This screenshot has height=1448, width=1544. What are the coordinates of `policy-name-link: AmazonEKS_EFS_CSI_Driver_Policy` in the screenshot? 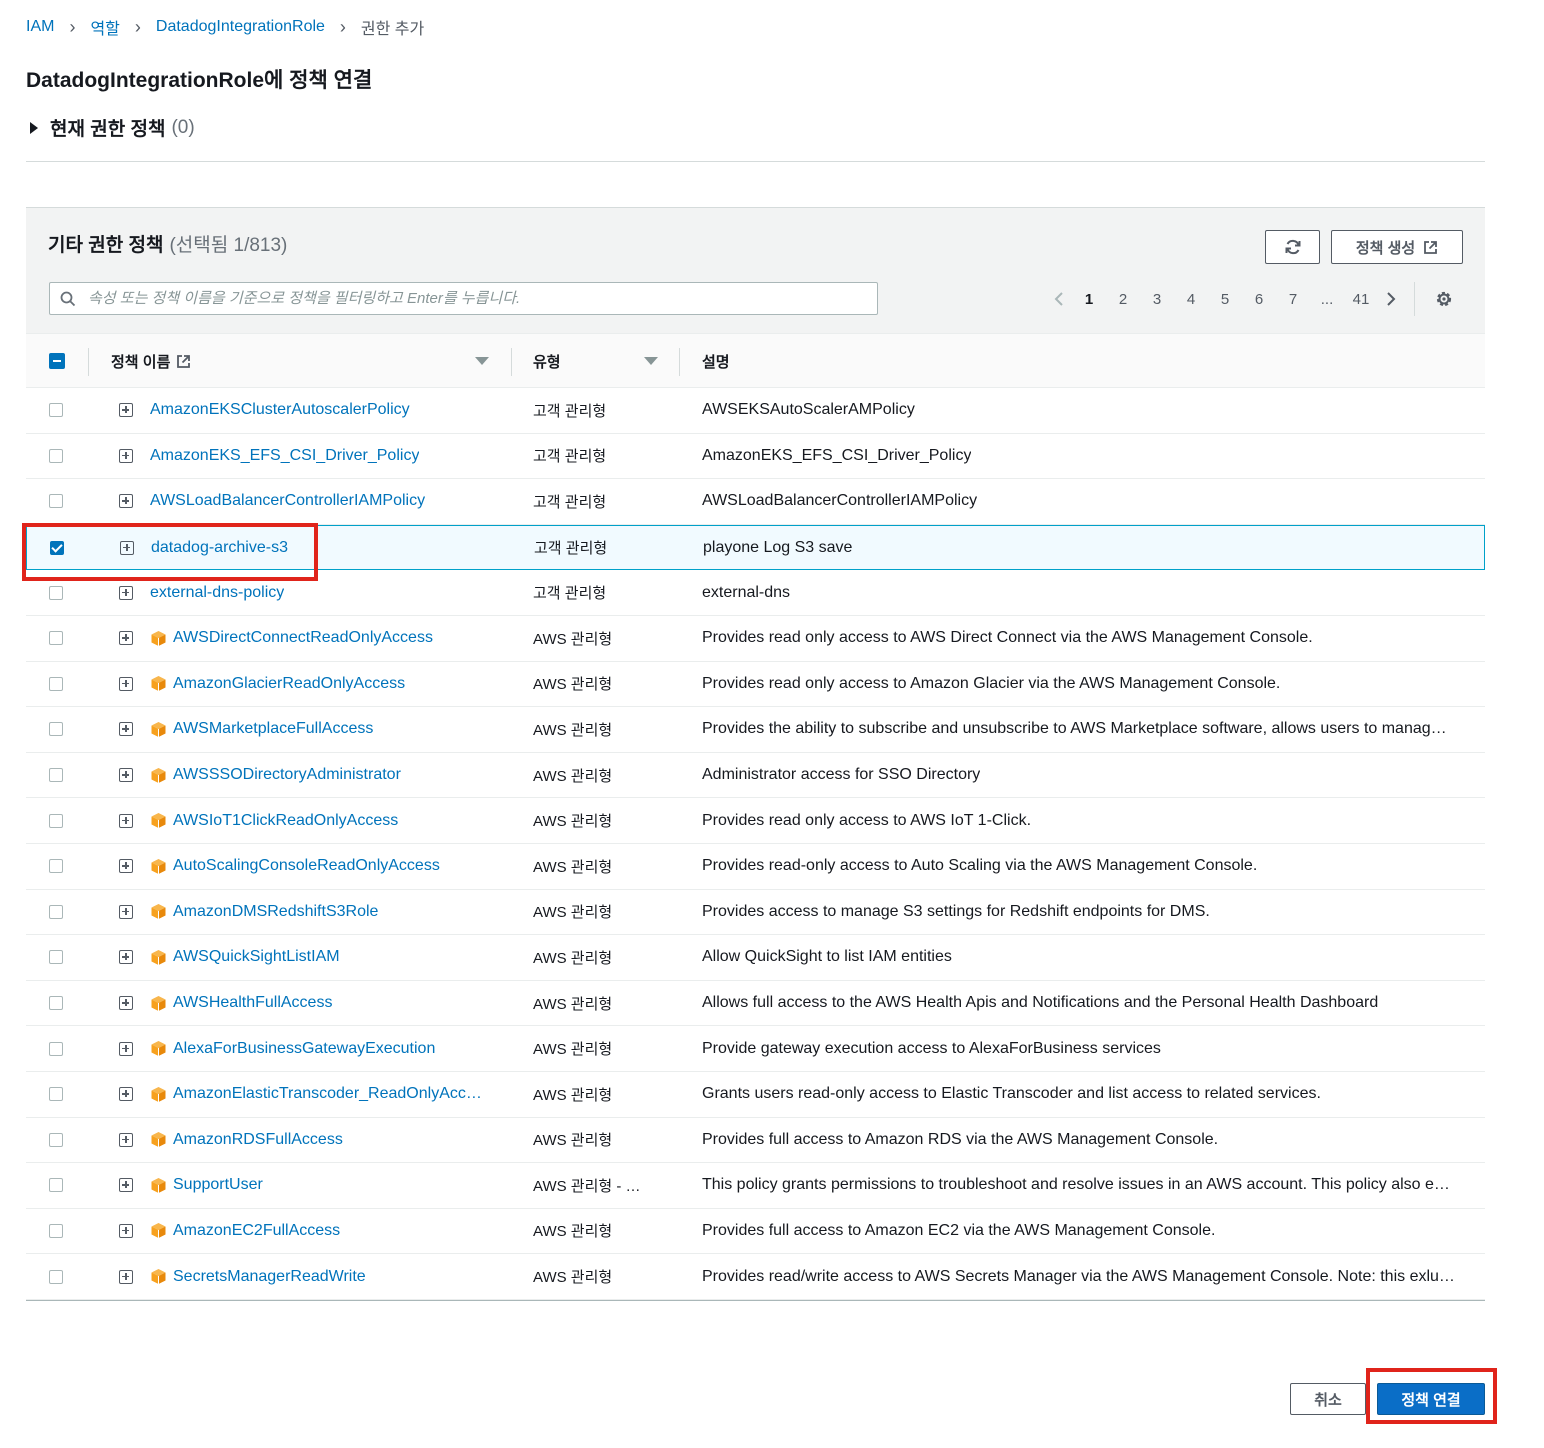 It's located at (284, 456).